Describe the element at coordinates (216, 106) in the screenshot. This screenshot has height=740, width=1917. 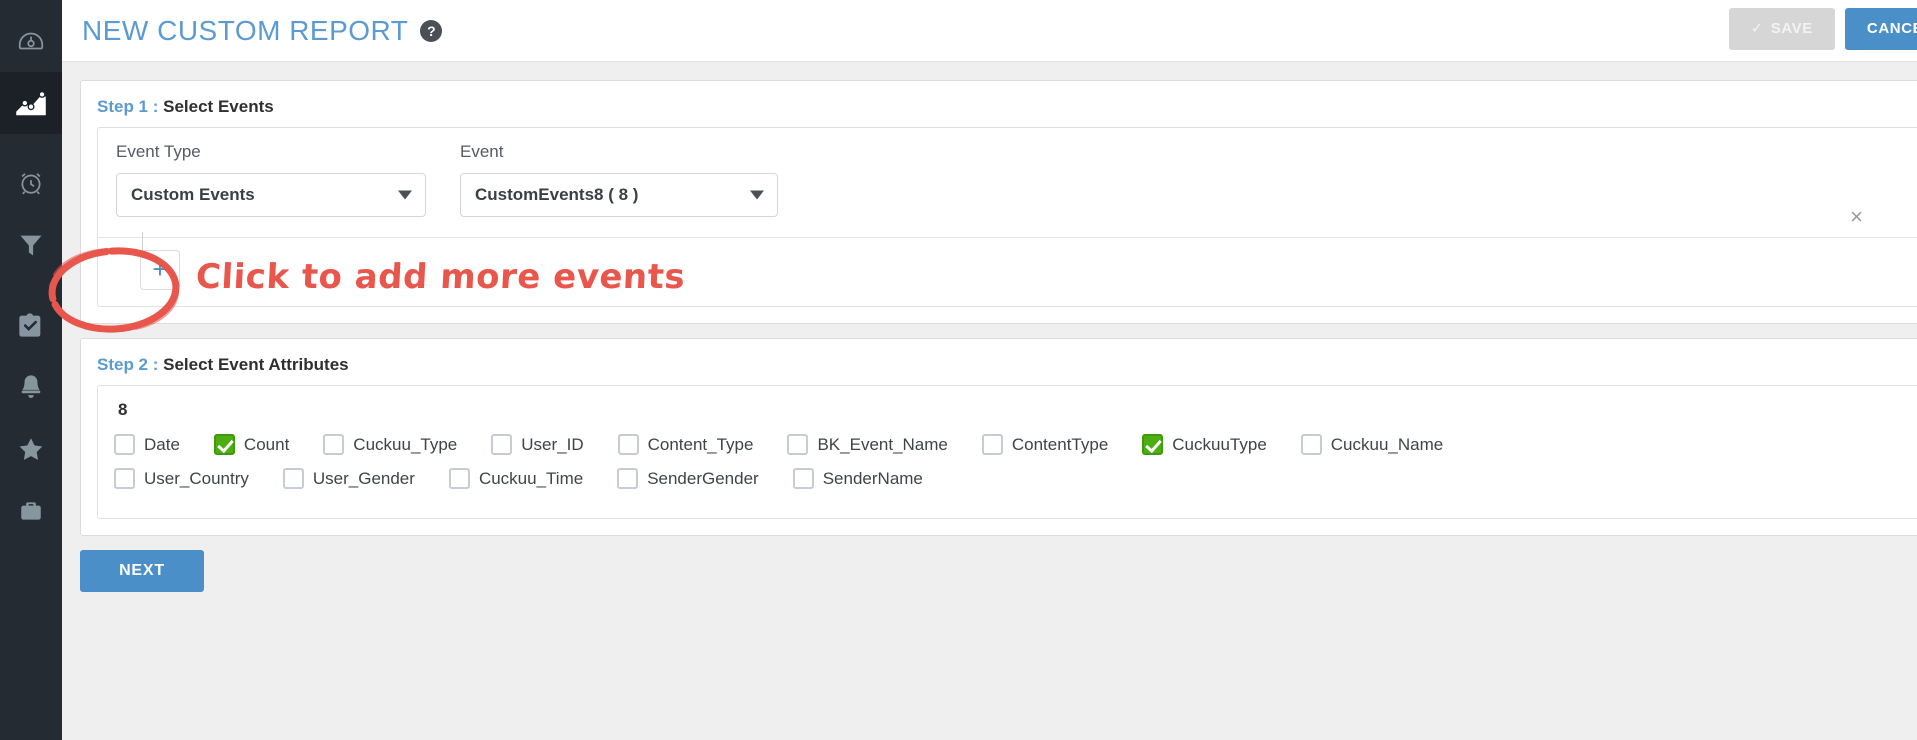
I see `step-1-heading: Select Events` at that location.